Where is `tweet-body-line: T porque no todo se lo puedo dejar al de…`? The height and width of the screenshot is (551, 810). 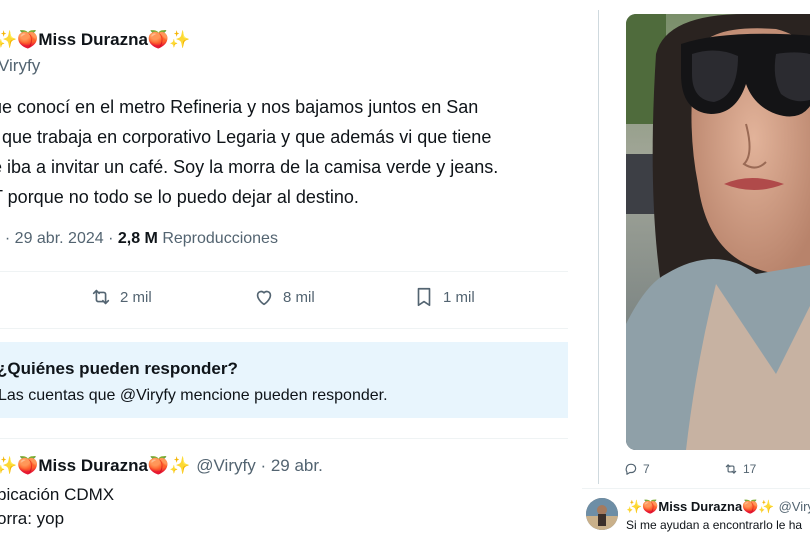
tweet-body-line: T porque no todo se lo puedo dejar al de… is located at coordinates (179, 197).